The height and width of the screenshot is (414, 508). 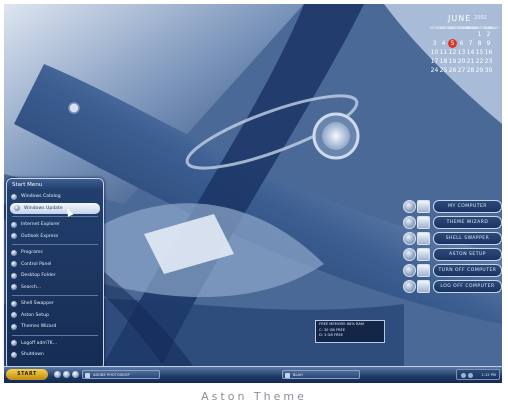 I want to click on calendar-day: 14, so click(x=470, y=52).